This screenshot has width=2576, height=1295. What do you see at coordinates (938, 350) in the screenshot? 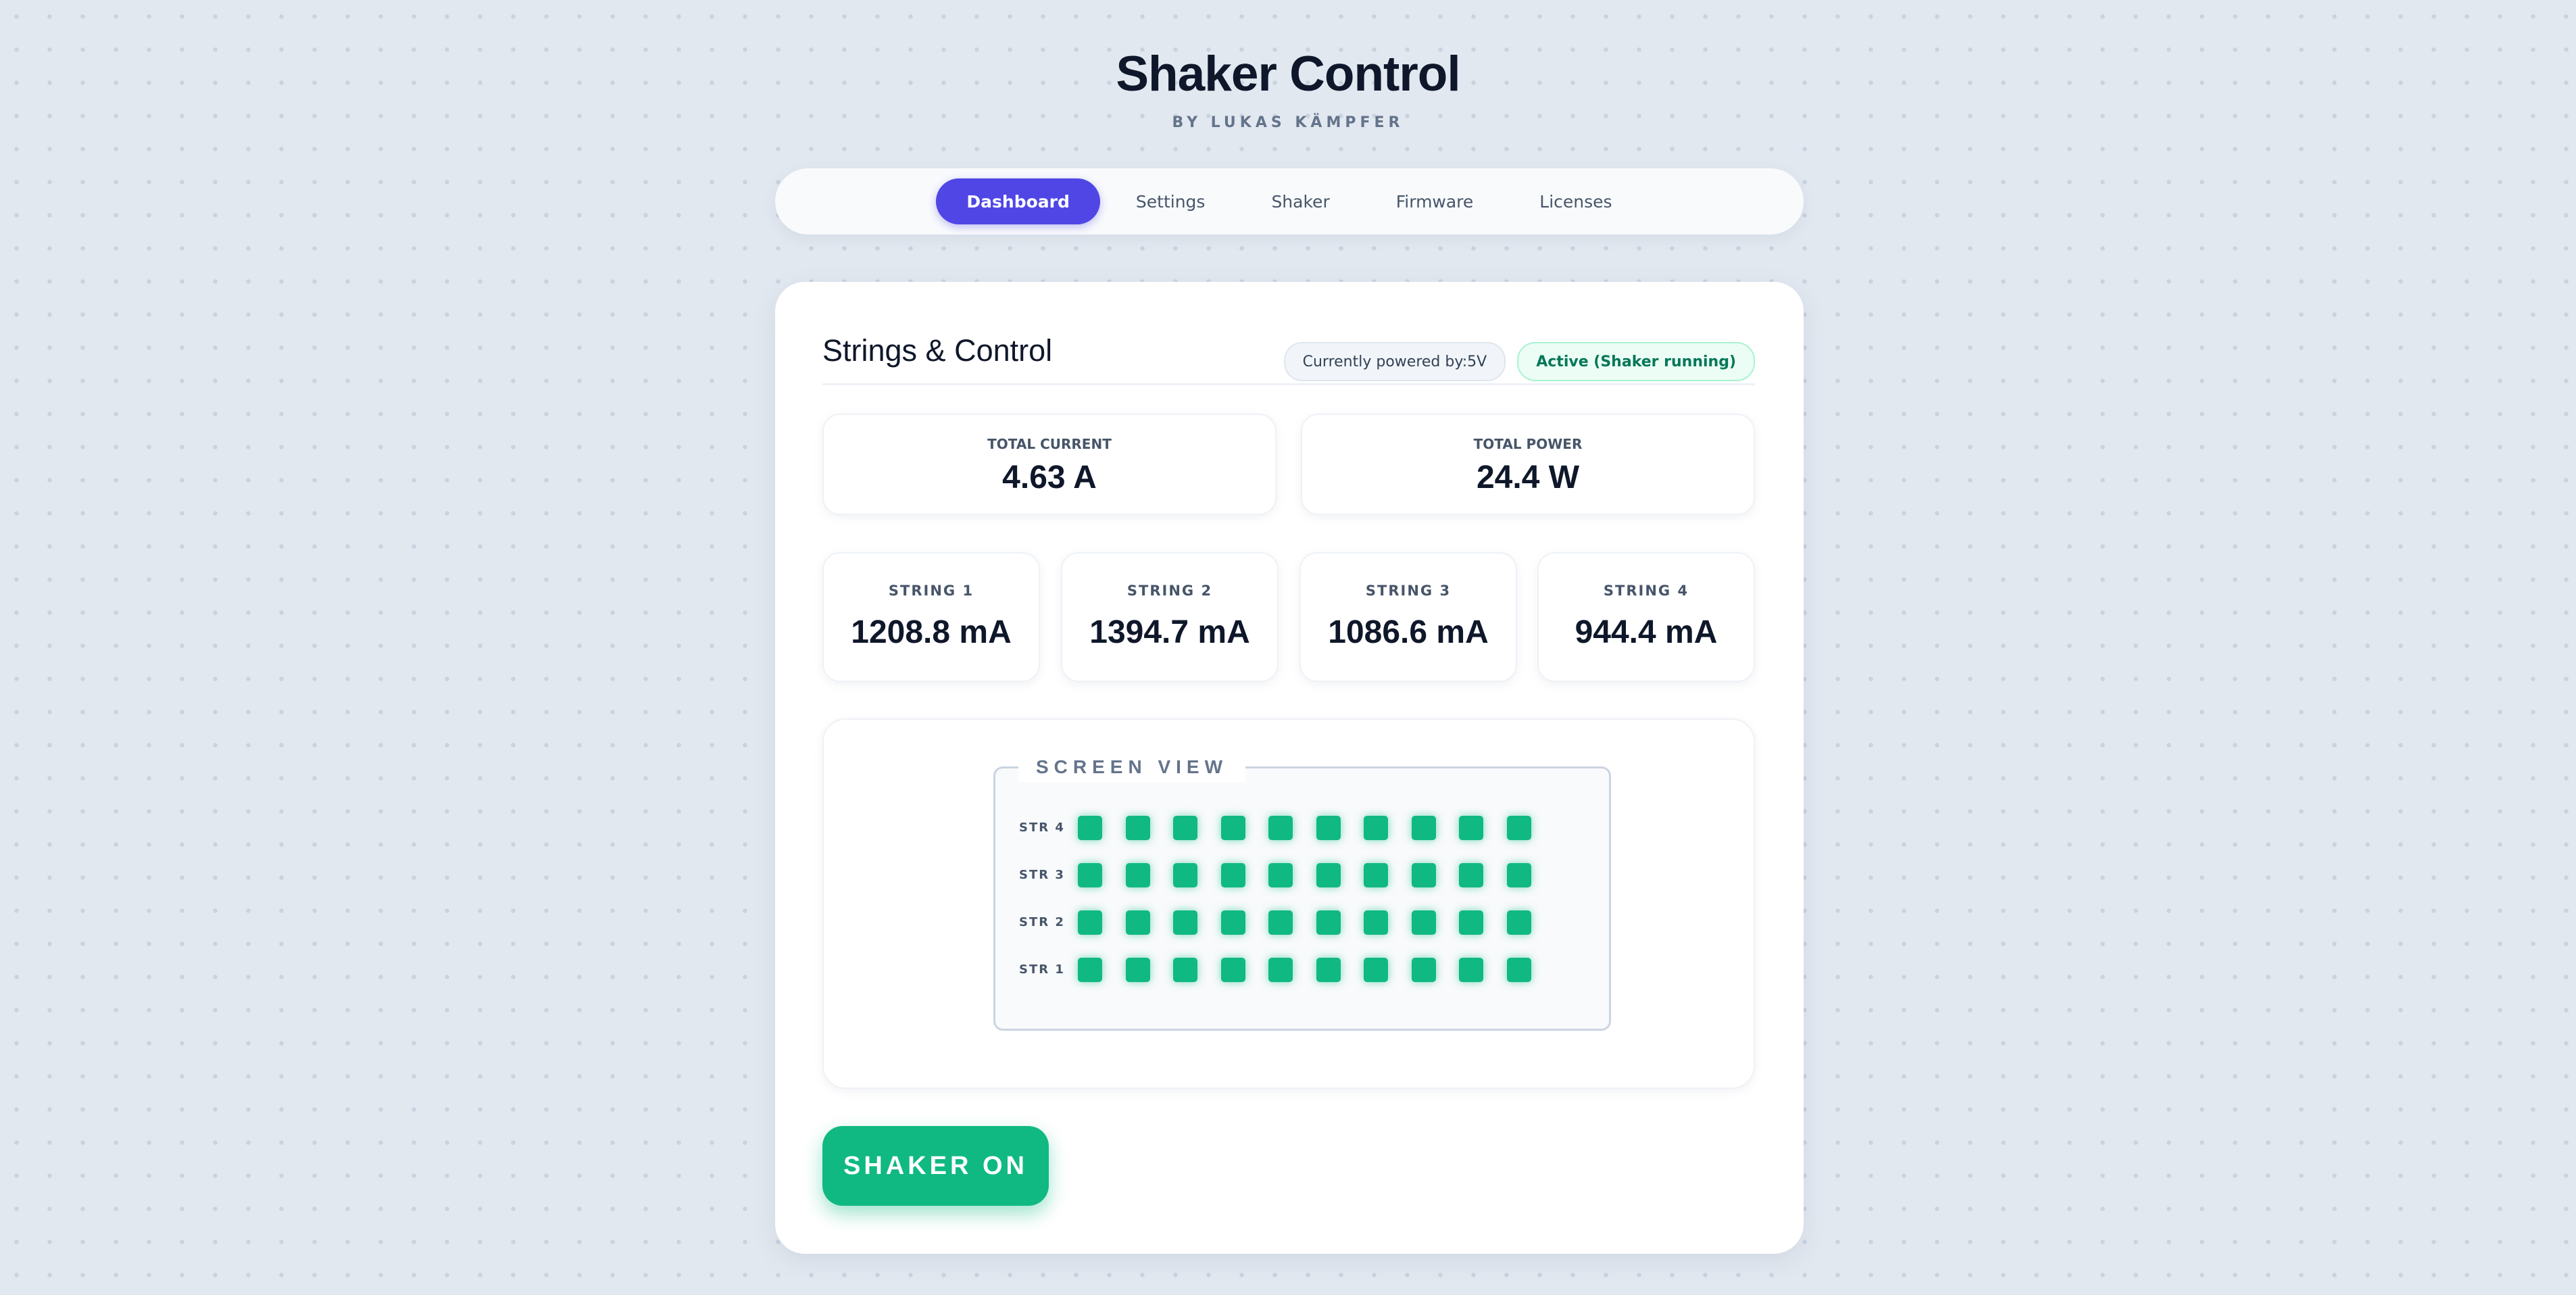
I see `section-title: Strings & Control` at bounding box center [938, 350].